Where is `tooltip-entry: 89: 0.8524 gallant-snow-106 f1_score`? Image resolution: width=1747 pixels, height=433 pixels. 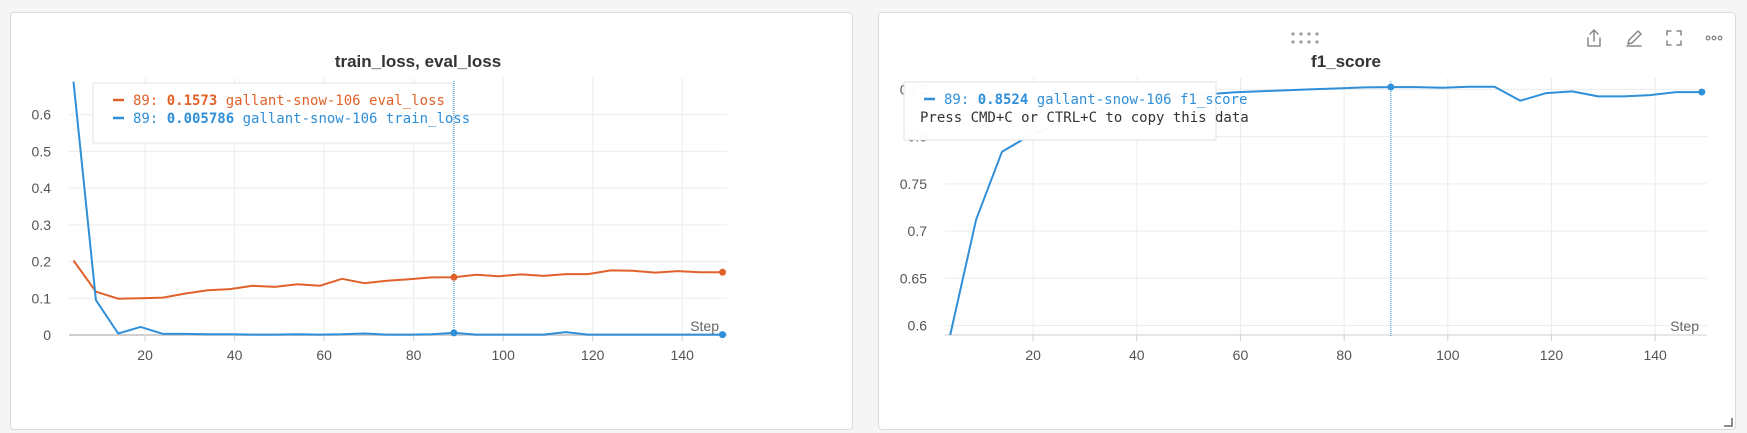 tooltip-entry: 89: 0.8524 gallant-snow-106 f1_score is located at coordinates (1095, 100).